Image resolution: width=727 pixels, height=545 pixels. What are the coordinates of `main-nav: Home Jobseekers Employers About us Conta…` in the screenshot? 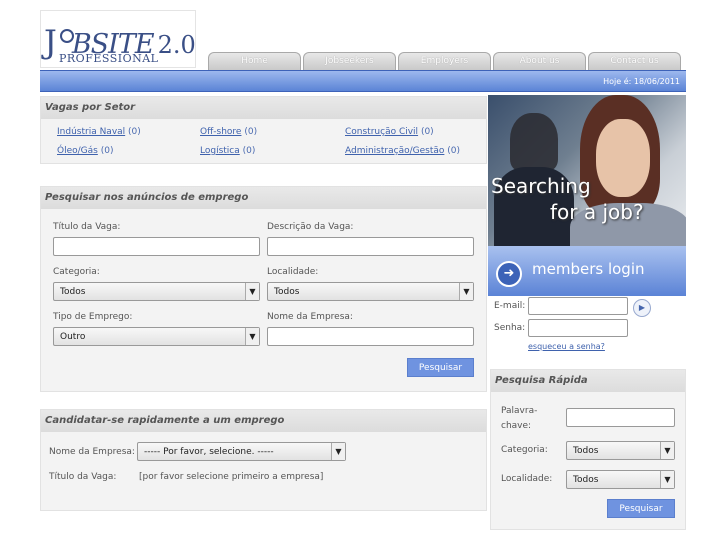 It's located at (444, 61).